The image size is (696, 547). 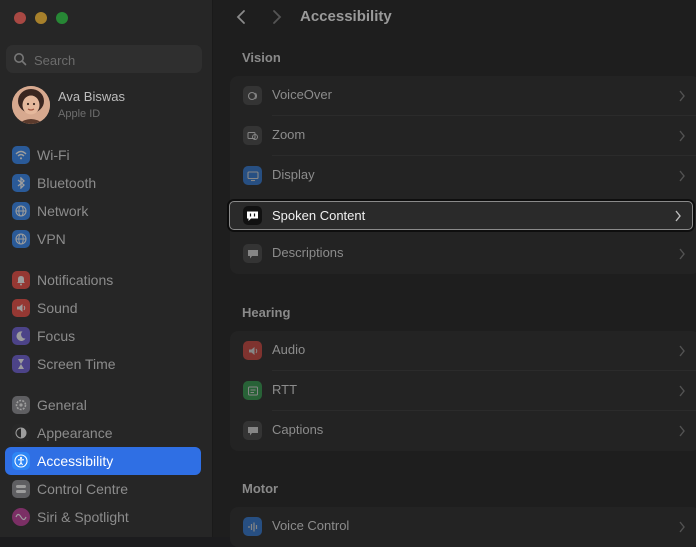 I want to click on toolbar: Accessibility, so click(x=454, y=17).